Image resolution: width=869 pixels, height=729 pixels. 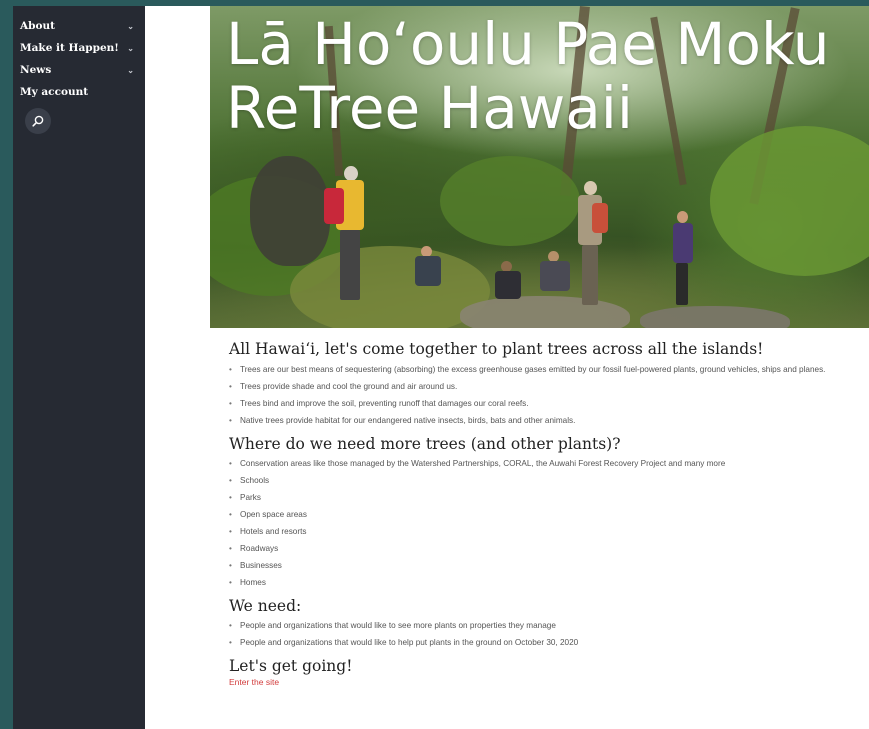 What do you see at coordinates (77, 26) in the screenshot?
I see `sidebar-item-about: About ⌄` at bounding box center [77, 26].